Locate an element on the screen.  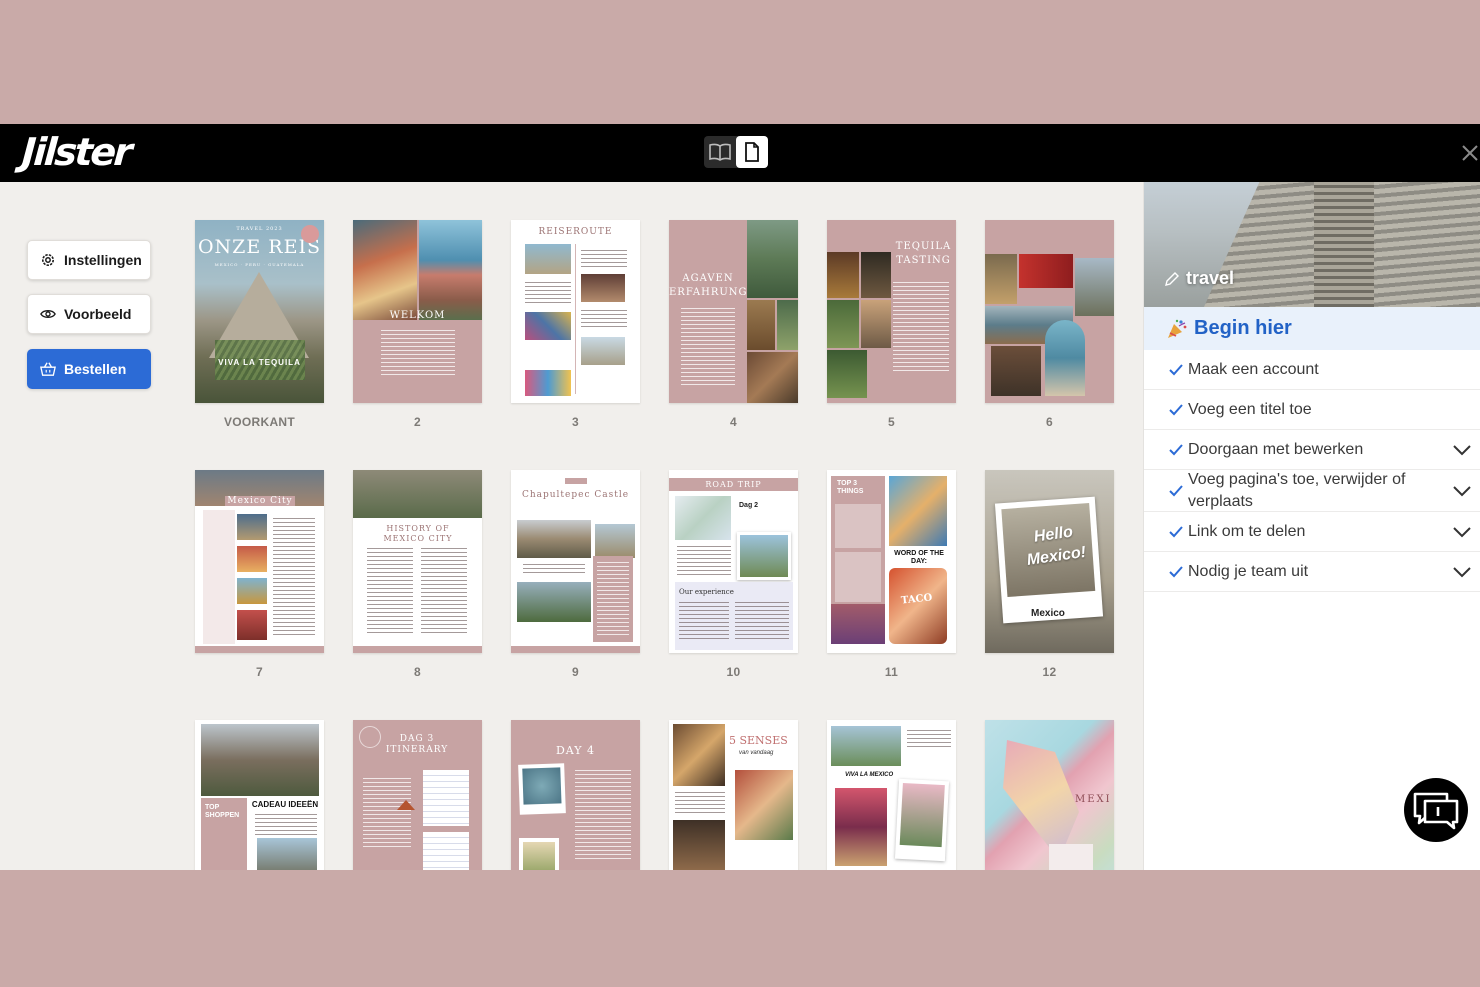
page-9: Chapultepec Castle 9 is located at coordinates (575, 574).